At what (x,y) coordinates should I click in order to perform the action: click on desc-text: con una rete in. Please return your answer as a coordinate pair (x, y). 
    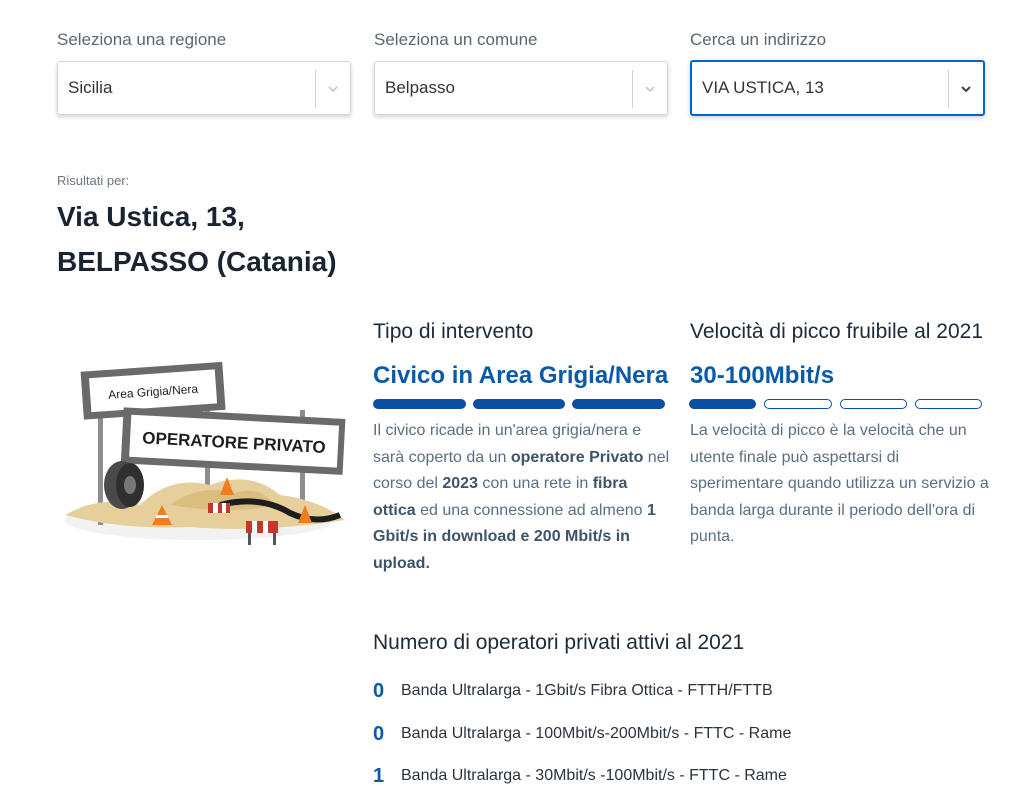
    Looking at the image, I should click on (535, 483).